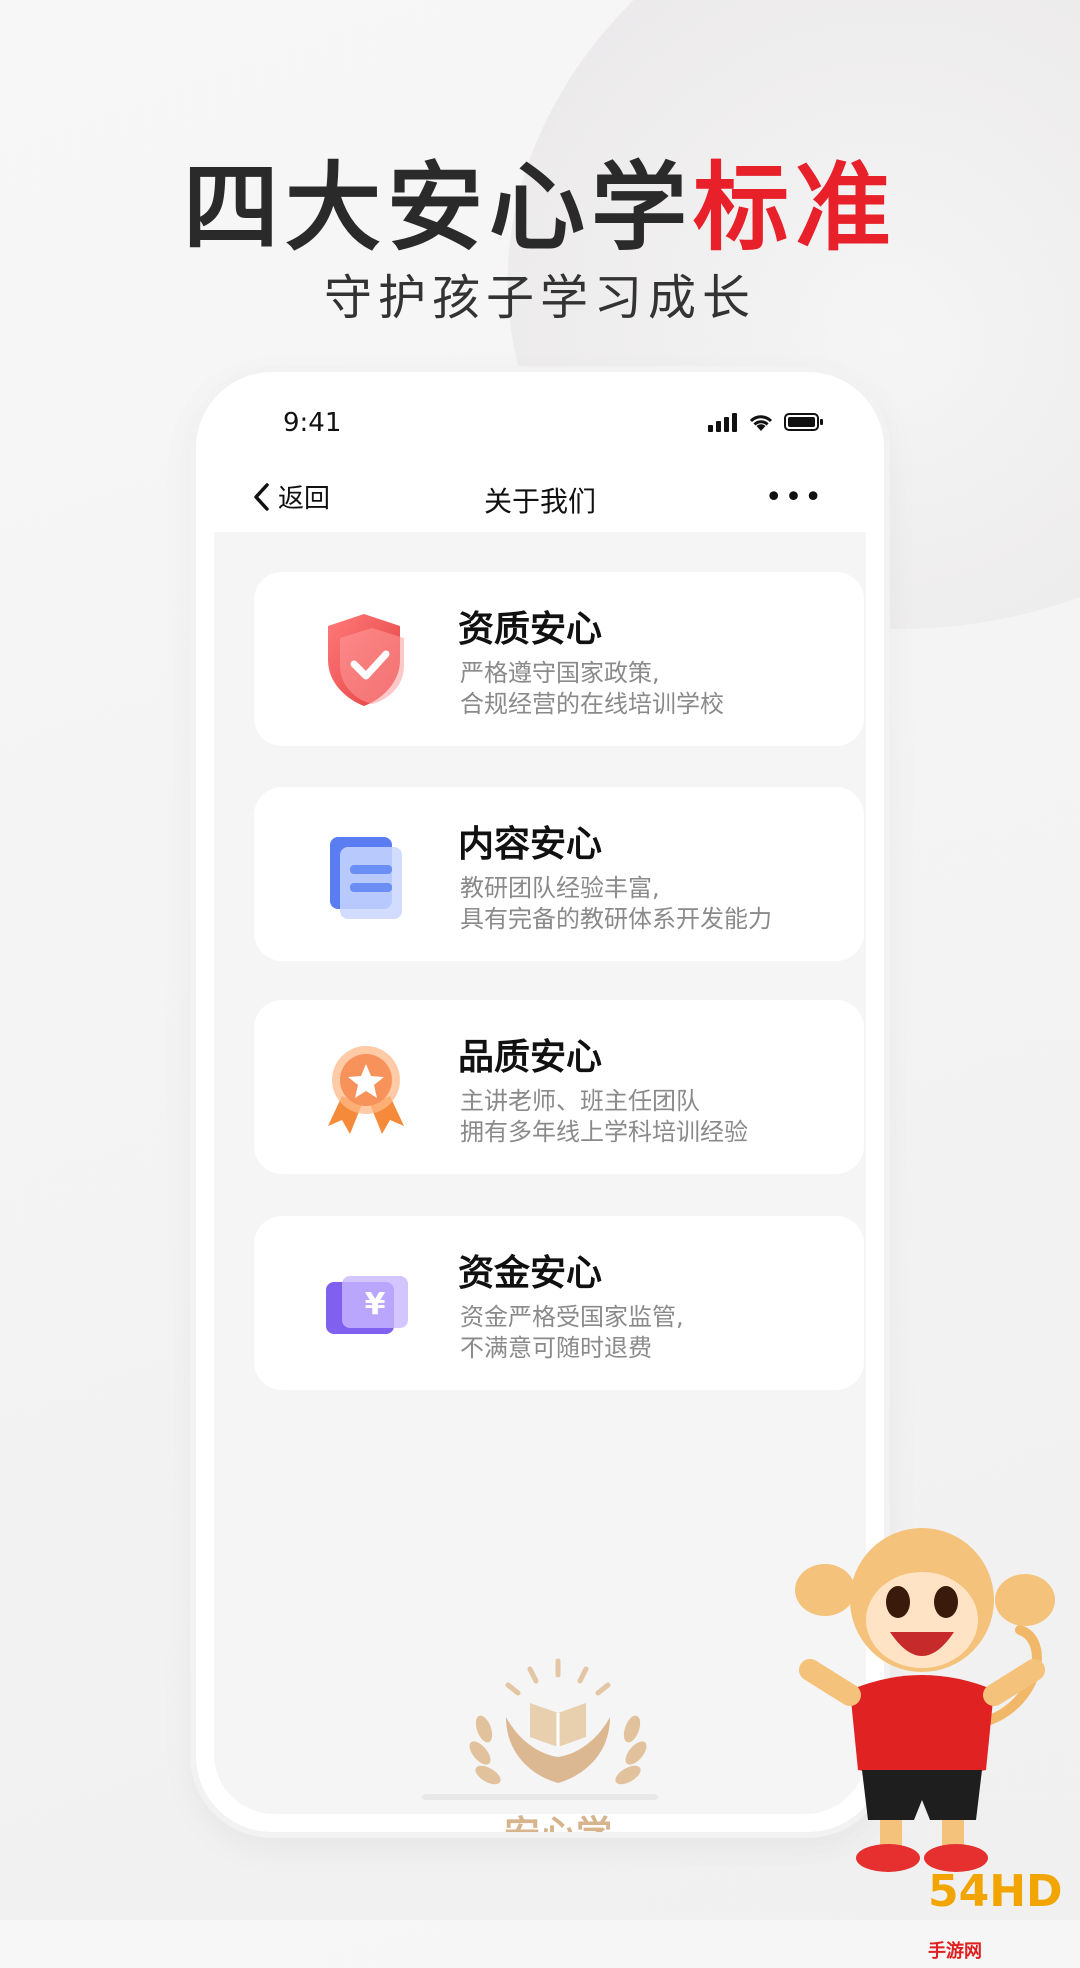 Image resolution: width=1080 pixels, height=1968 pixels. I want to click on card-title: 资质安心, so click(530, 629).